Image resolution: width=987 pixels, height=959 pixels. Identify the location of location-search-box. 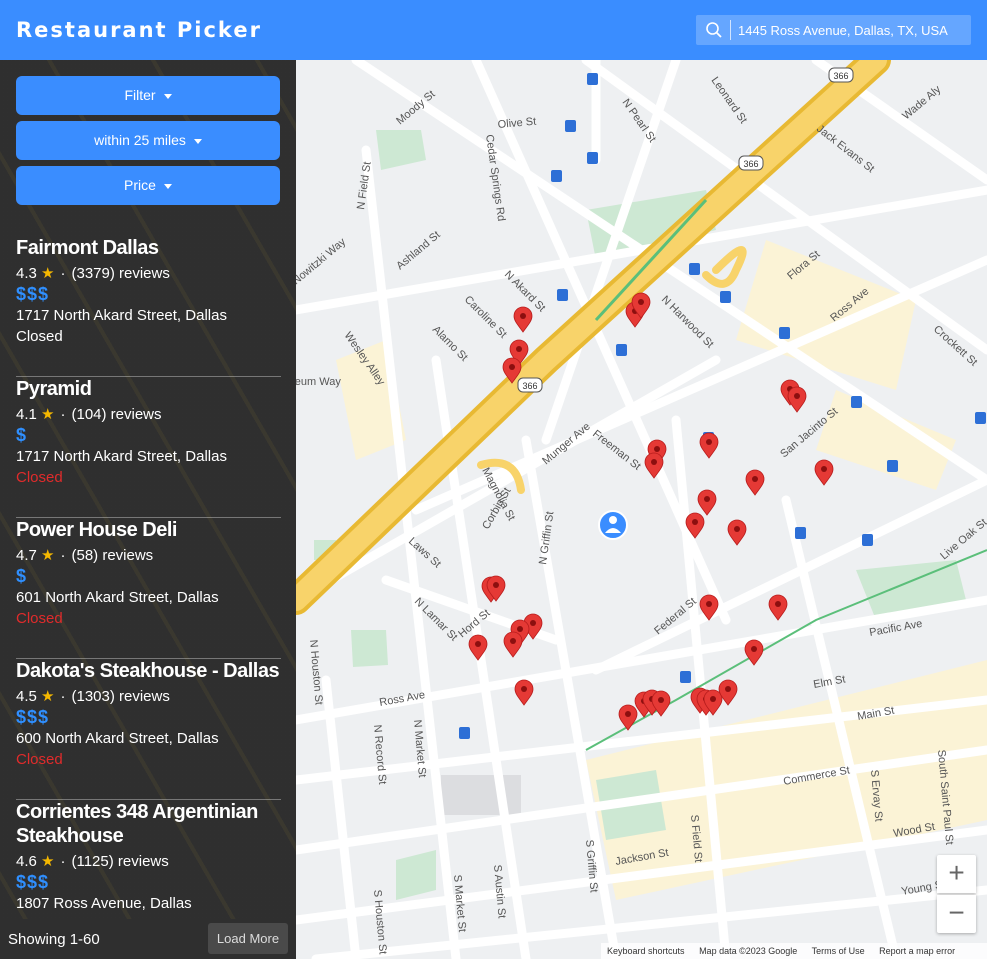
(833, 30).